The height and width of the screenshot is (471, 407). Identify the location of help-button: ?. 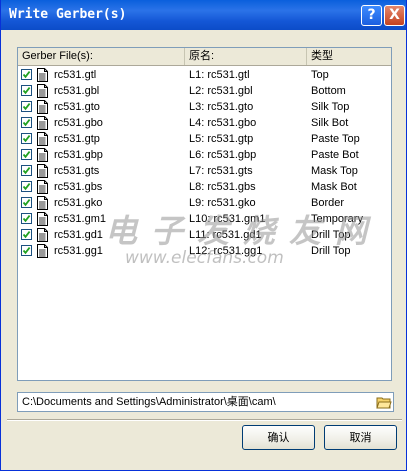
(371, 15).